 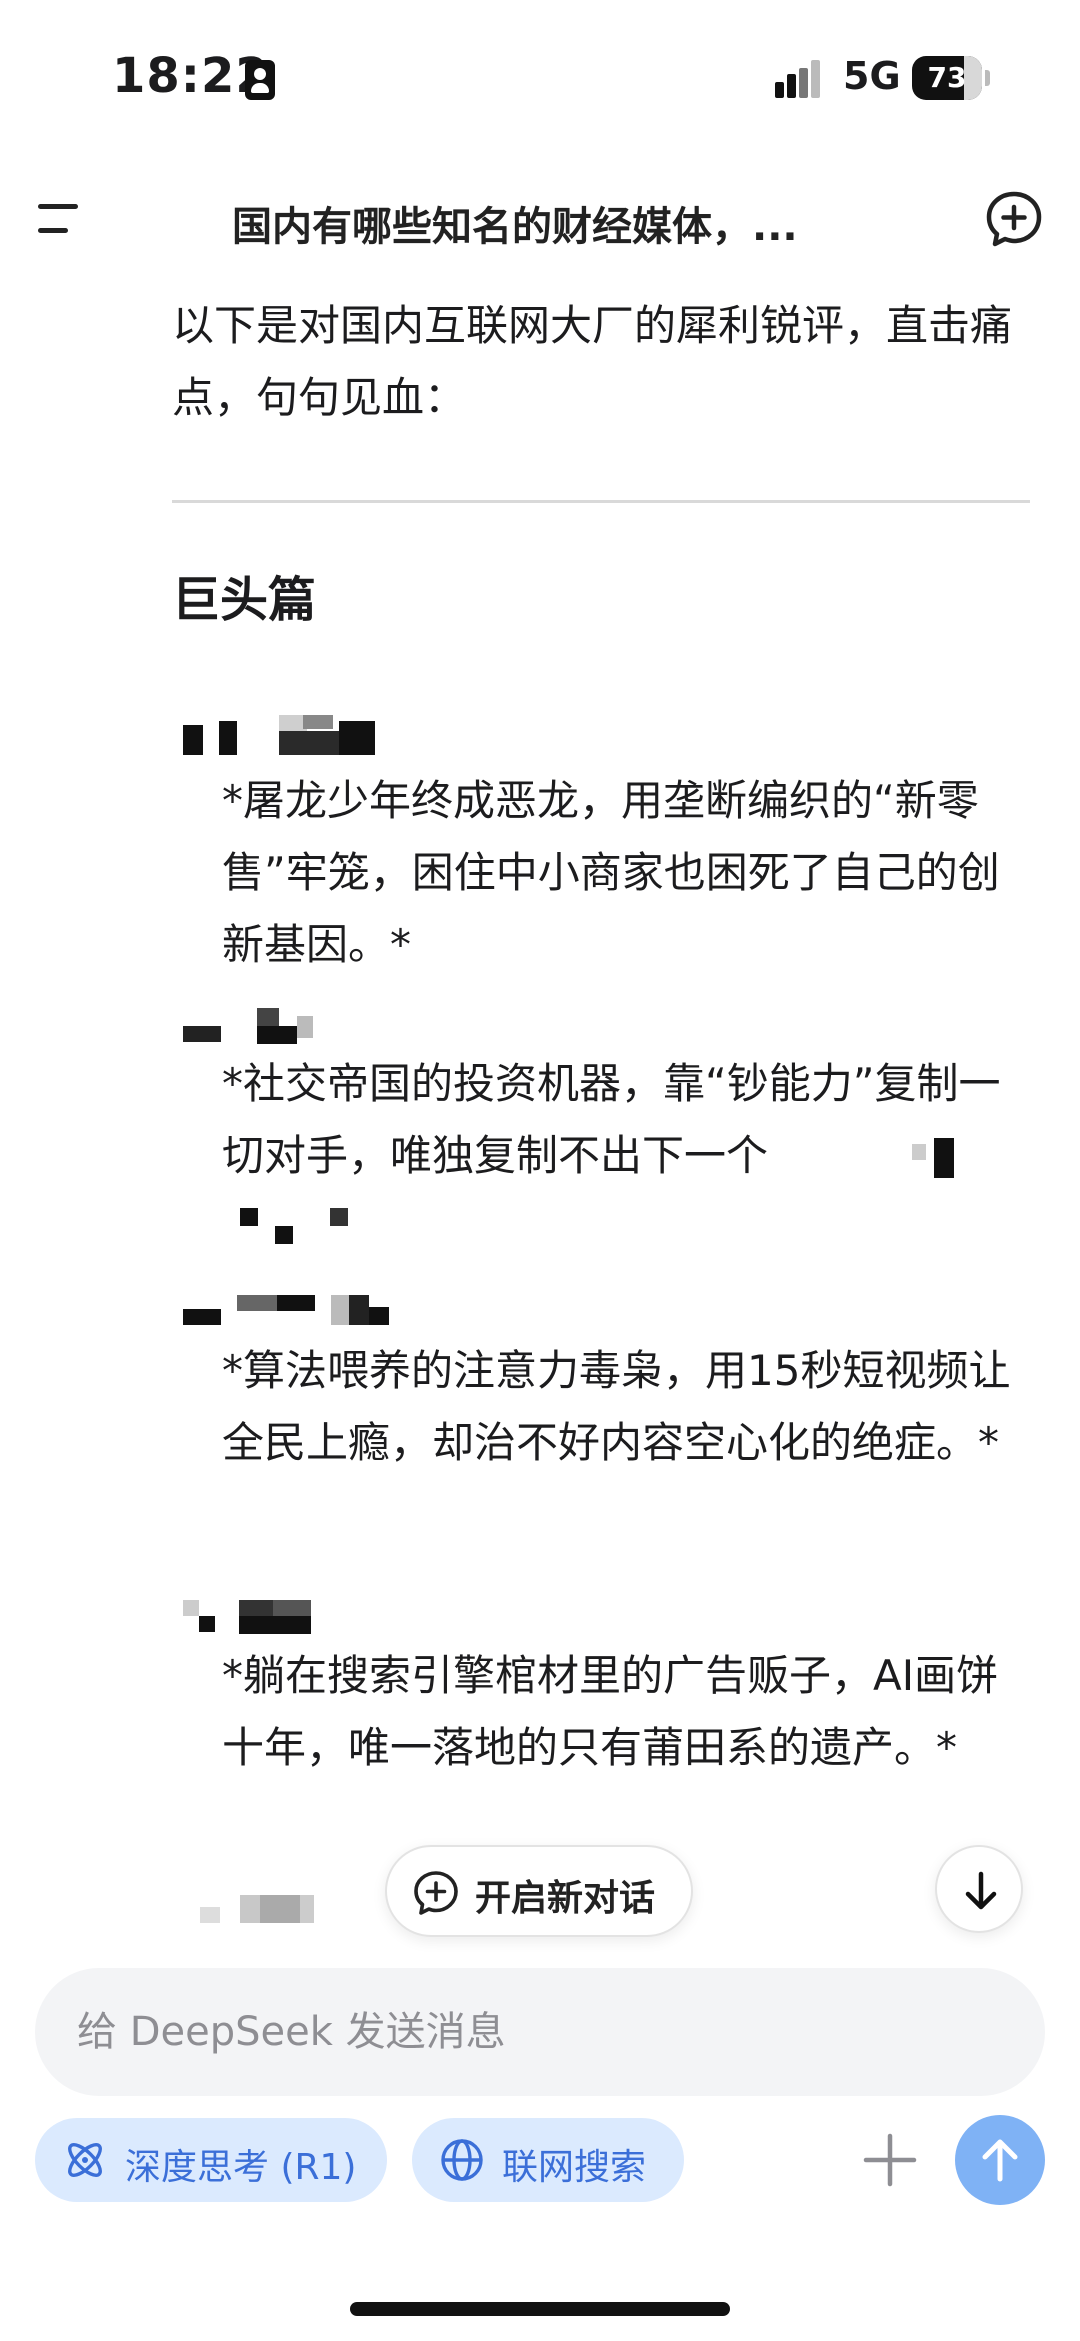 What do you see at coordinates (540, 80) in the screenshot?
I see `status-bar: 18:22 5G 73` at bounding box center [540, 80].